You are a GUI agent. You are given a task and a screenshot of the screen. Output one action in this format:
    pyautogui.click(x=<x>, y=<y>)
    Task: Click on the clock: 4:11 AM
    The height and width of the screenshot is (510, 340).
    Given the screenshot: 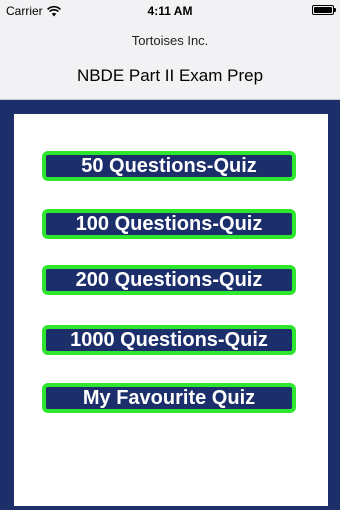 What is the action you would take?
    pyautogui.click(x=170, y=11)
    